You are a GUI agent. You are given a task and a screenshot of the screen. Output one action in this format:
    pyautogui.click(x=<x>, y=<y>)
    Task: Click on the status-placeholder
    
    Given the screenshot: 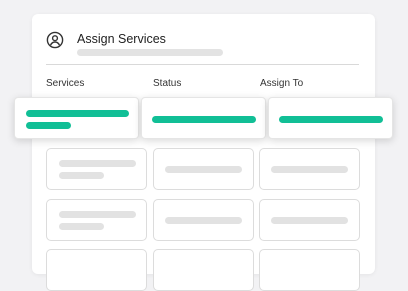 What is the action you would take?
    pyautogui.click(x=204, y=119)
    